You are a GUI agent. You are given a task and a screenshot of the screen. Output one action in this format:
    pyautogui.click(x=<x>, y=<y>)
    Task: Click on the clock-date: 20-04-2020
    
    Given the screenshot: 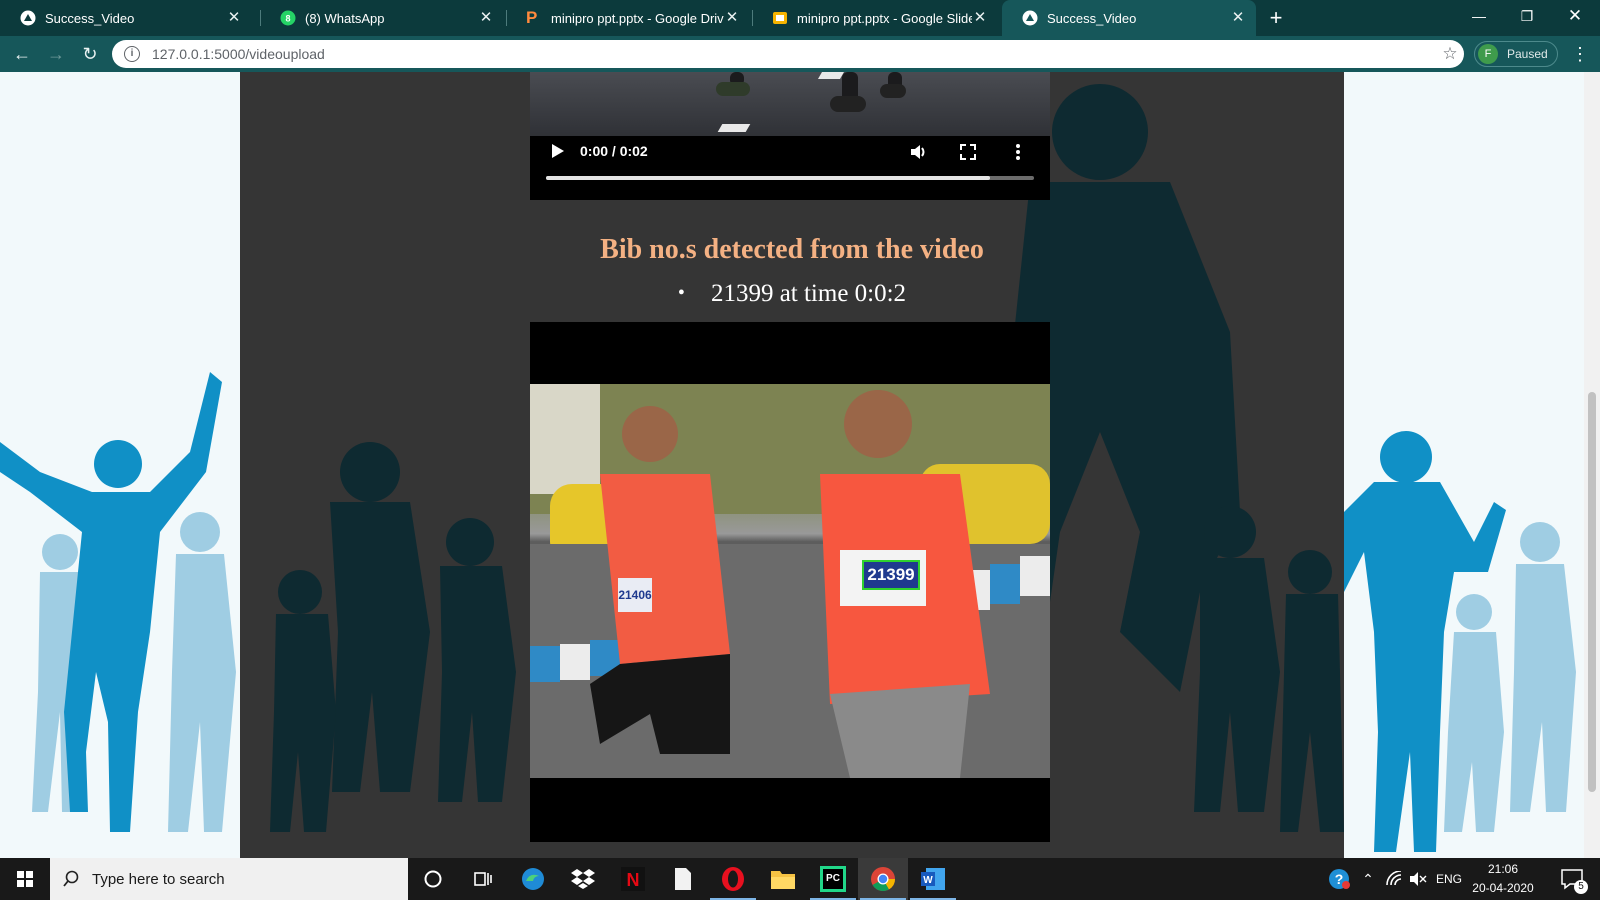 What is the action you would take?
    pyautogui.click(x=1503, y=888)
    